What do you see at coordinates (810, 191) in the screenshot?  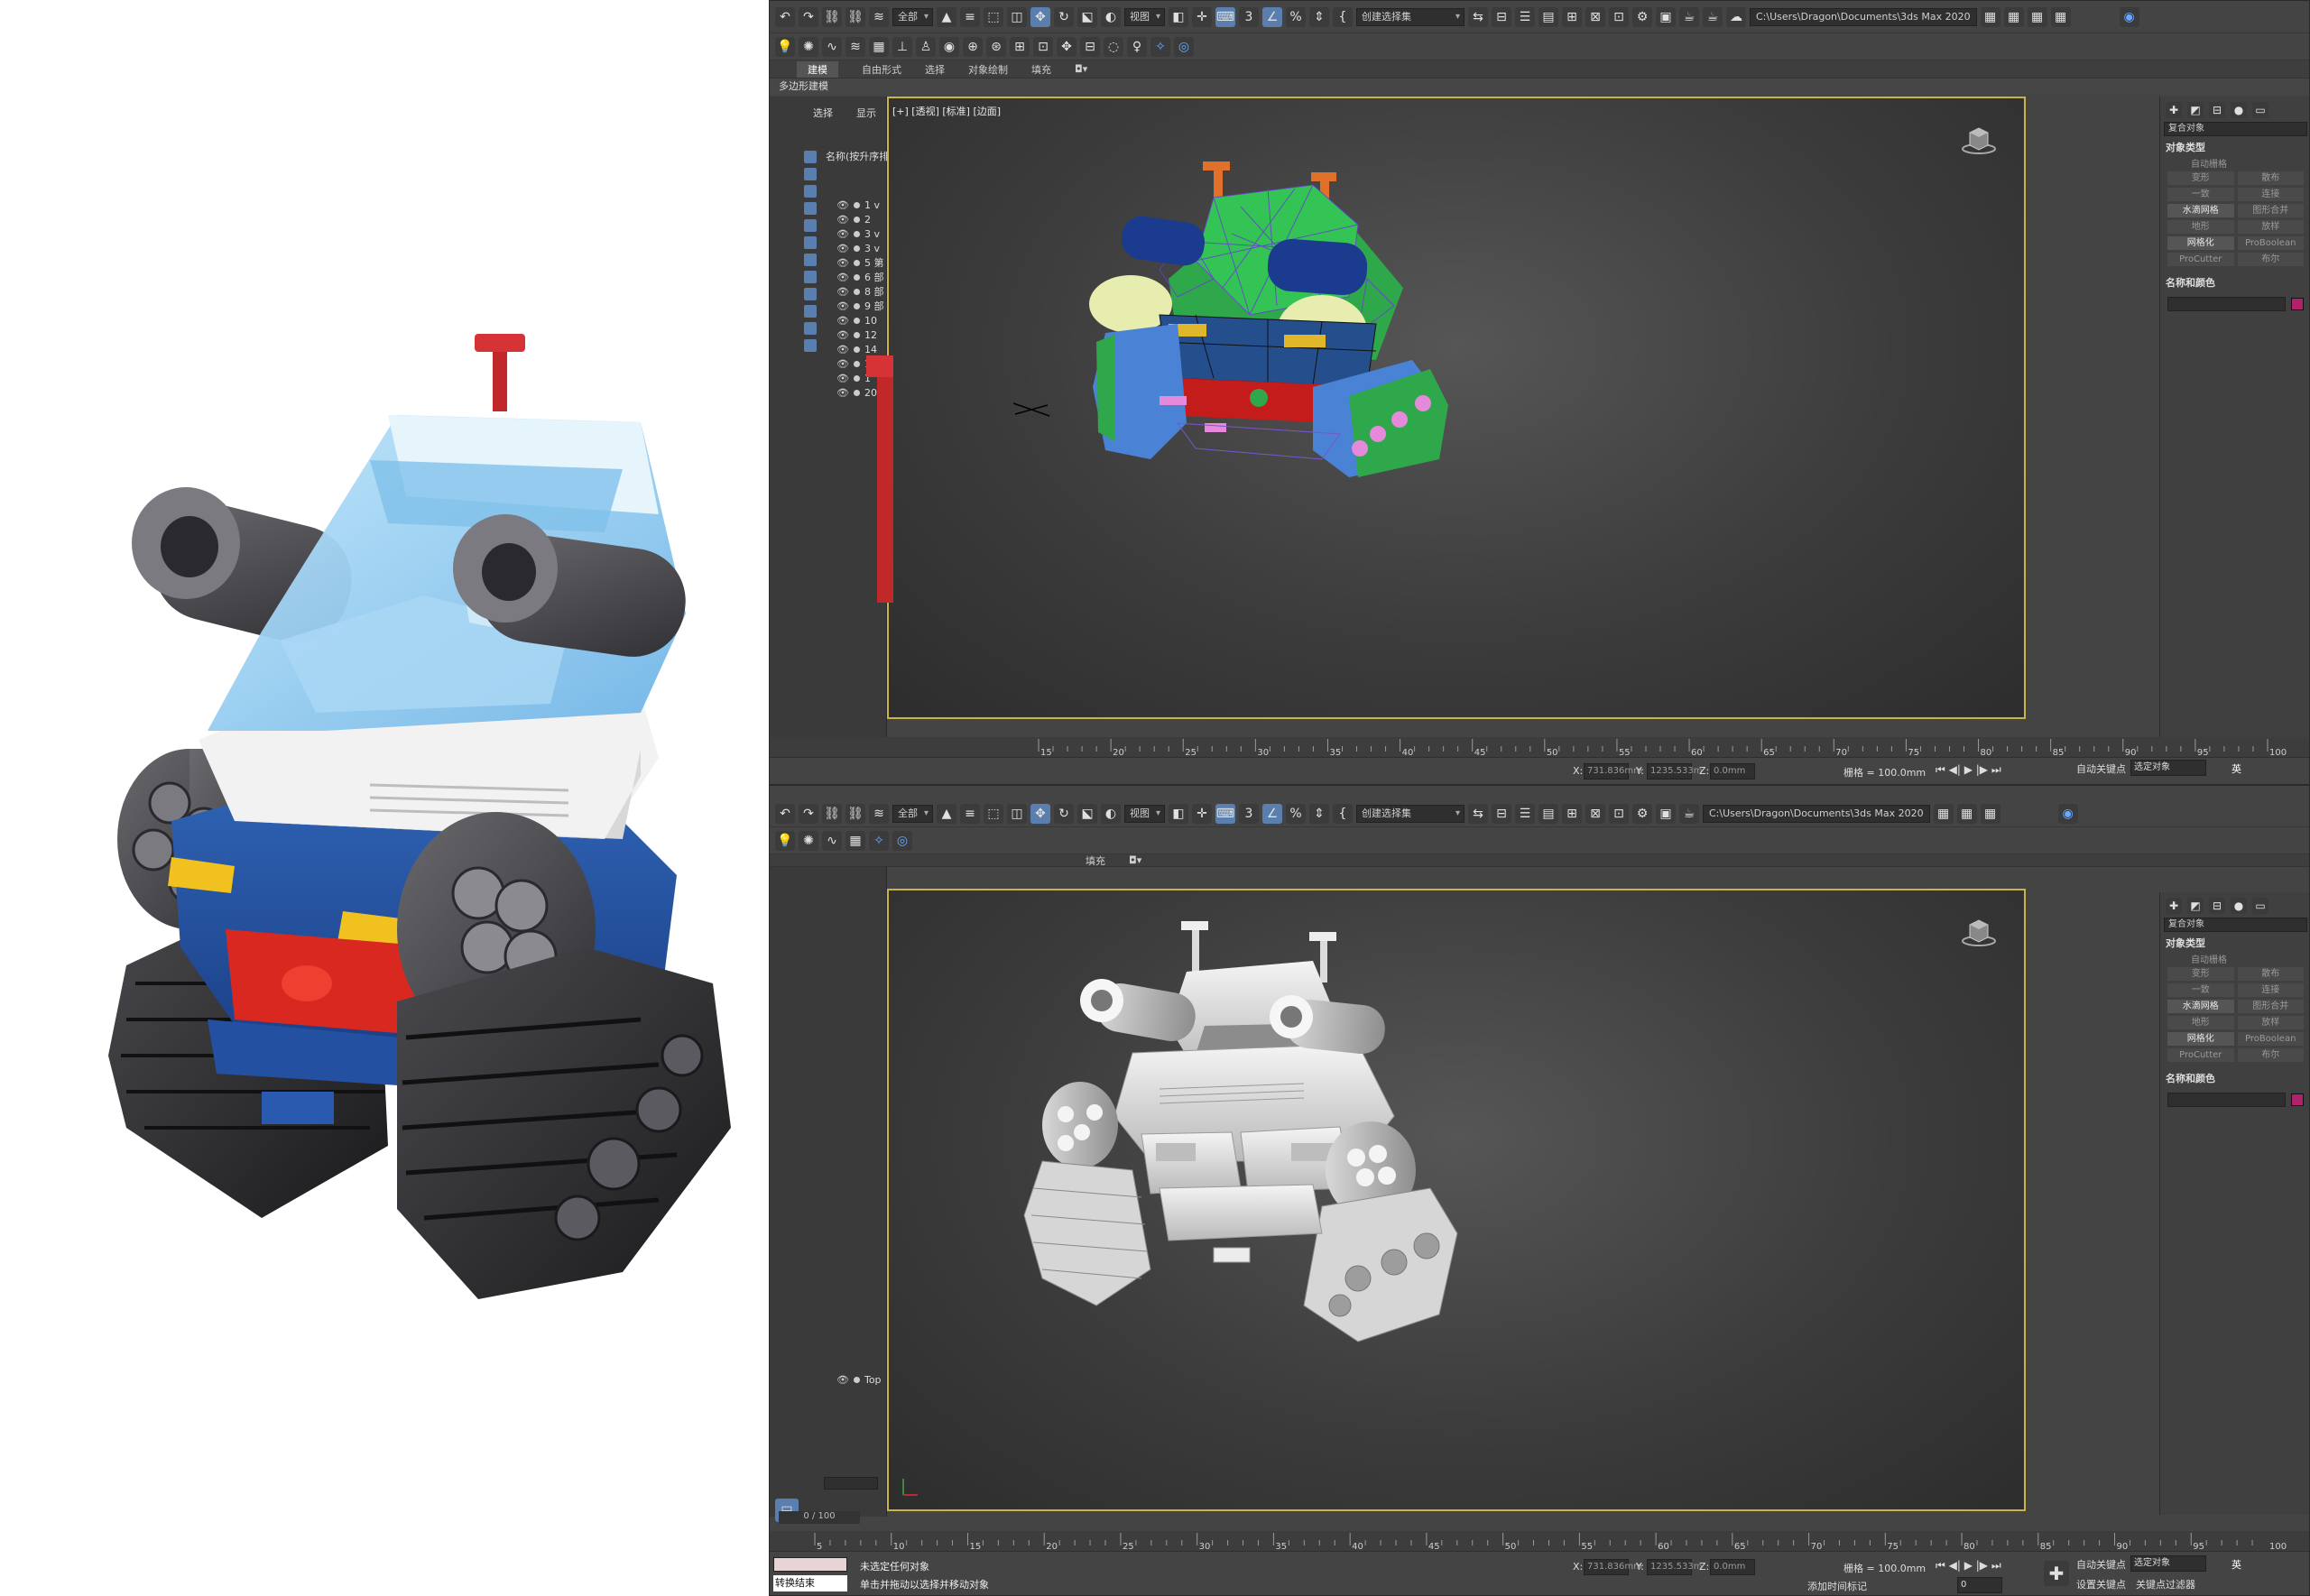 I see `filter-light-icon` at bounding box center [810, 191].